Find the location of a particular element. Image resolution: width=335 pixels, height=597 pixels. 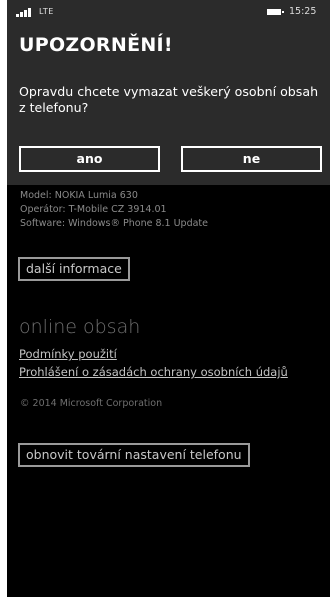

terms-of-use-link: Podmínky použití is located at coordinates (68, 354).